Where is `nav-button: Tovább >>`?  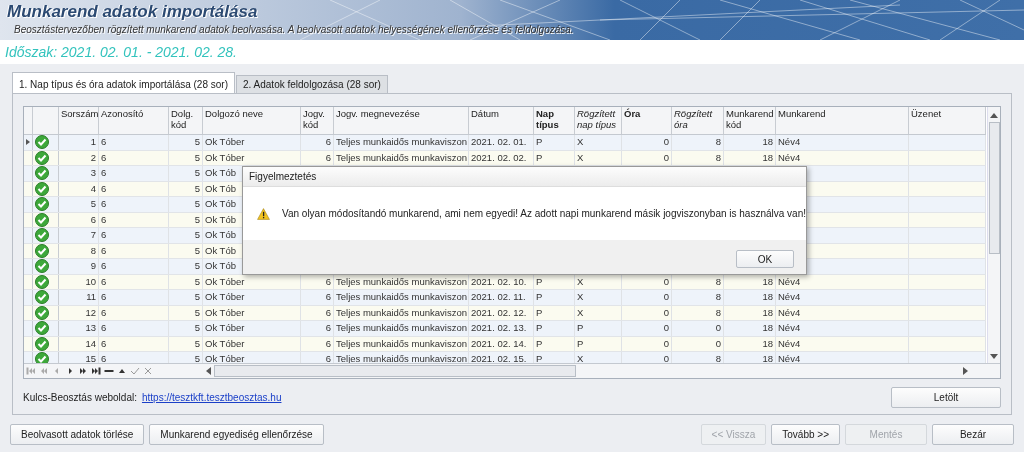 nav-button: Tovább >> is located at coordinates (805, 434).